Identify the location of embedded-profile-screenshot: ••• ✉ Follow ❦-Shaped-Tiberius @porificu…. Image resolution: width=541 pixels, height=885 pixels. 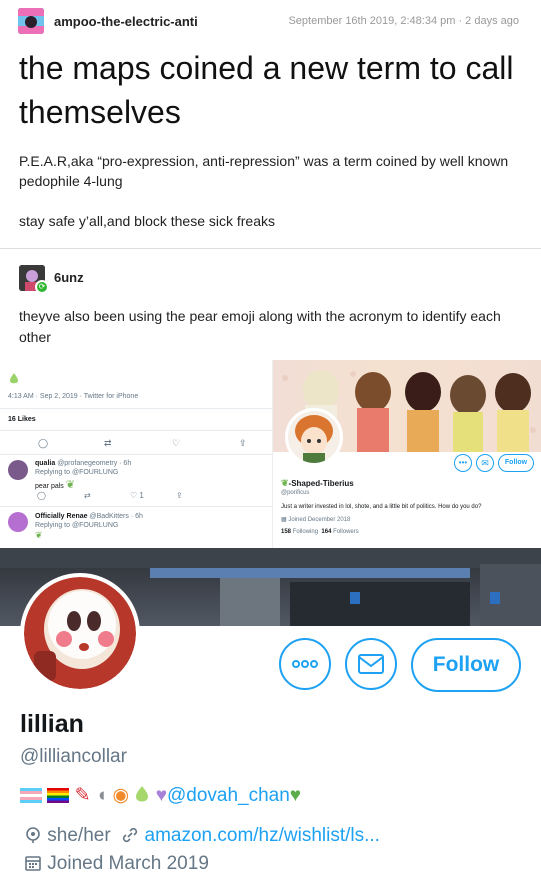
(406, 454).